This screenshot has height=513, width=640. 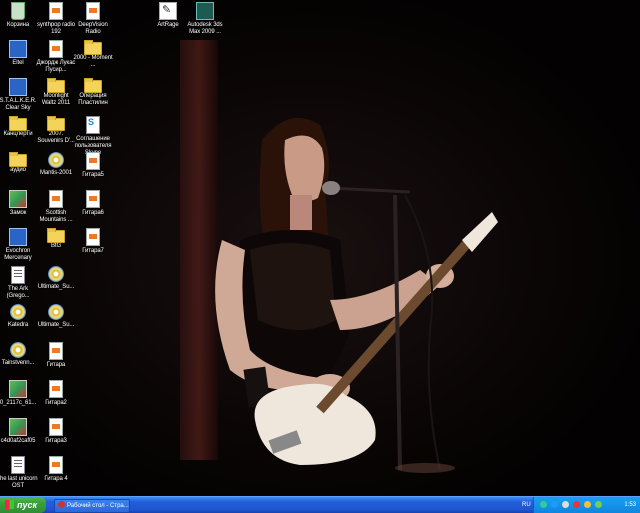 What do you see at coordinates (56, 403) in the screenshot?
I see `desktop-icon-label: Гитара2` at bounding box center [56, 403].